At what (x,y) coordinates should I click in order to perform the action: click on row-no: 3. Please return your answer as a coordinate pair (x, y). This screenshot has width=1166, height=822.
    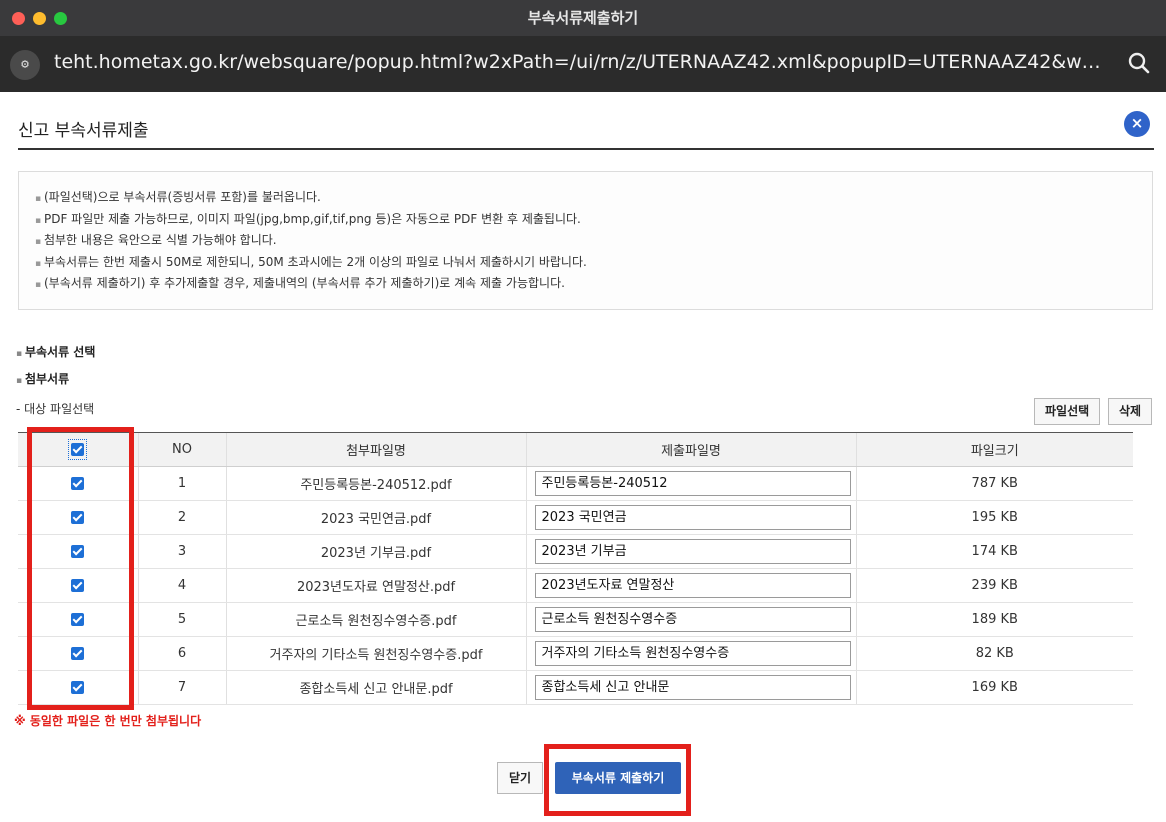
    Looking at the image, I should click on (181, 551).